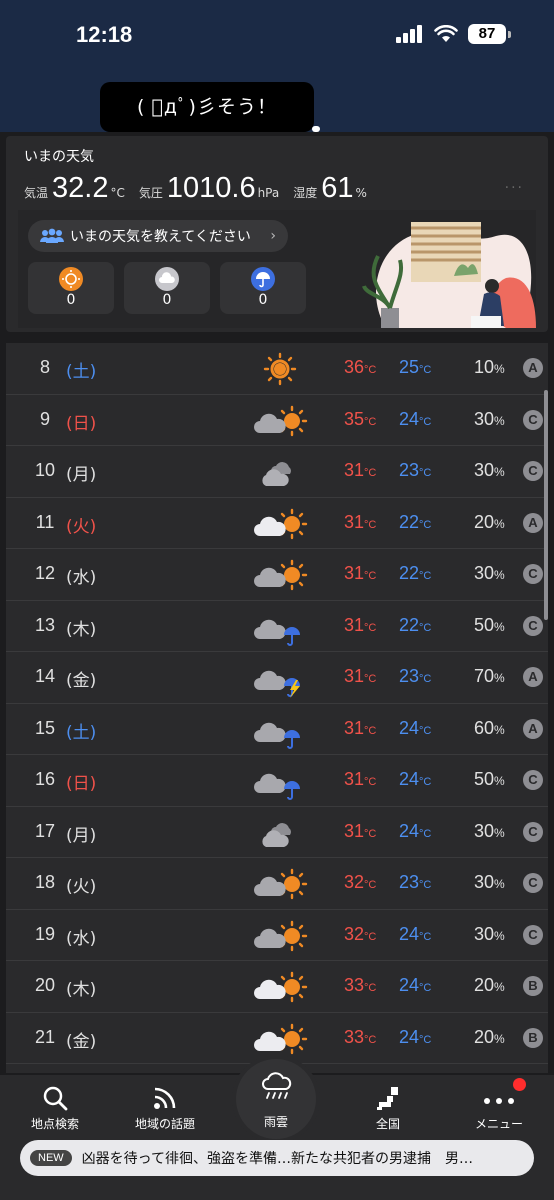 The width and height of the screenshot is (554, 1200). What do you see at coordinates (165, 1106) in the screenshot?
I see `tab-local-topics: 地域の話題` at bounding box center [165, 1106].